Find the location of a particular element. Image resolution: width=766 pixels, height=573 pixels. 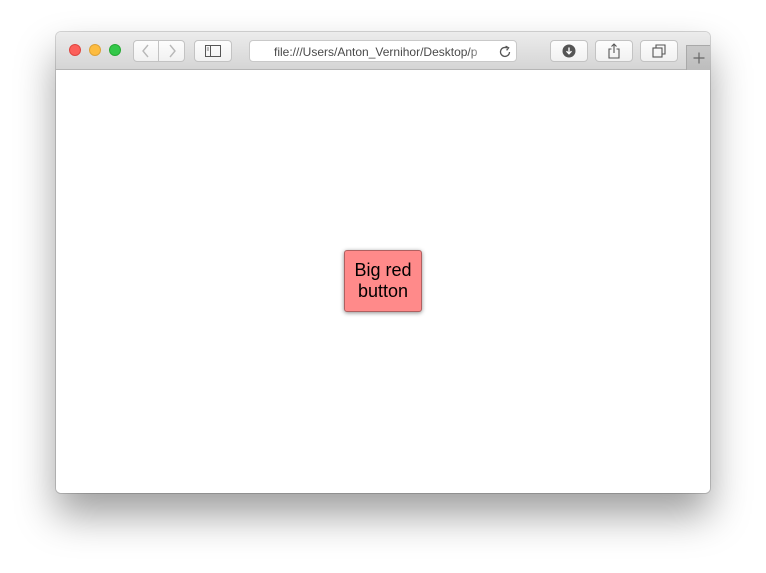

new-tab-button is located at coordinates (698, 57).